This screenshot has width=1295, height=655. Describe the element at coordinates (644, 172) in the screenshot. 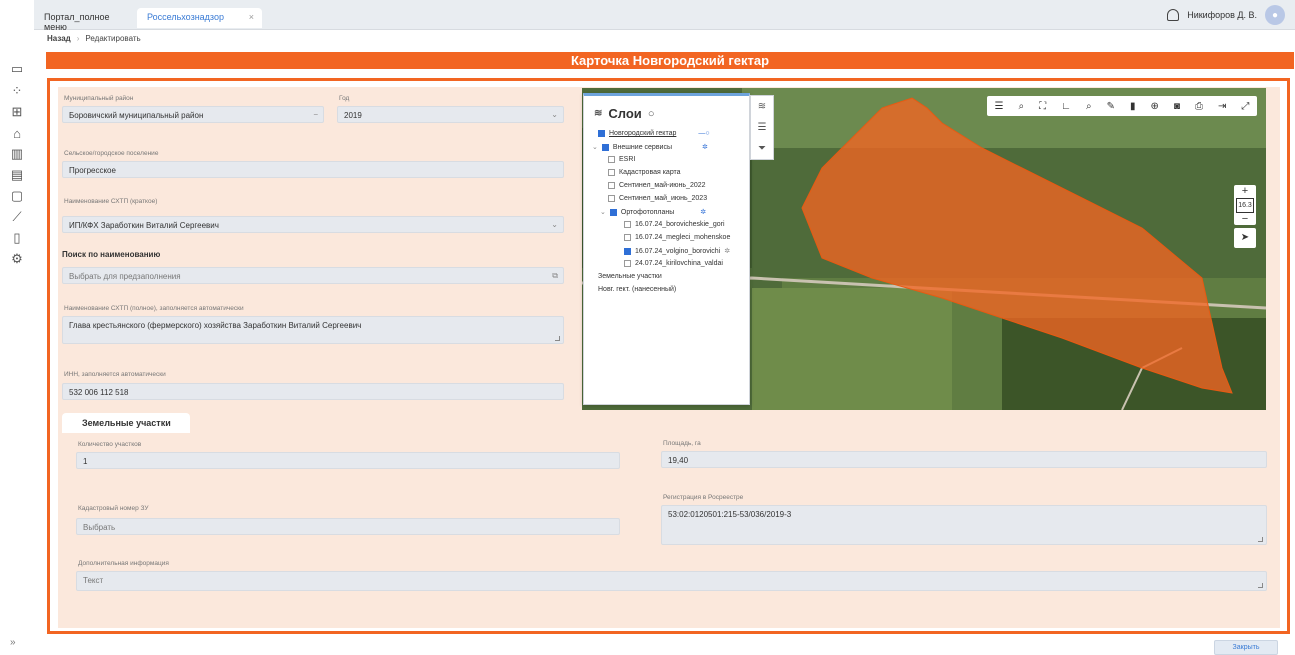

I see `layer-item: Кадастровая карта` at that location.